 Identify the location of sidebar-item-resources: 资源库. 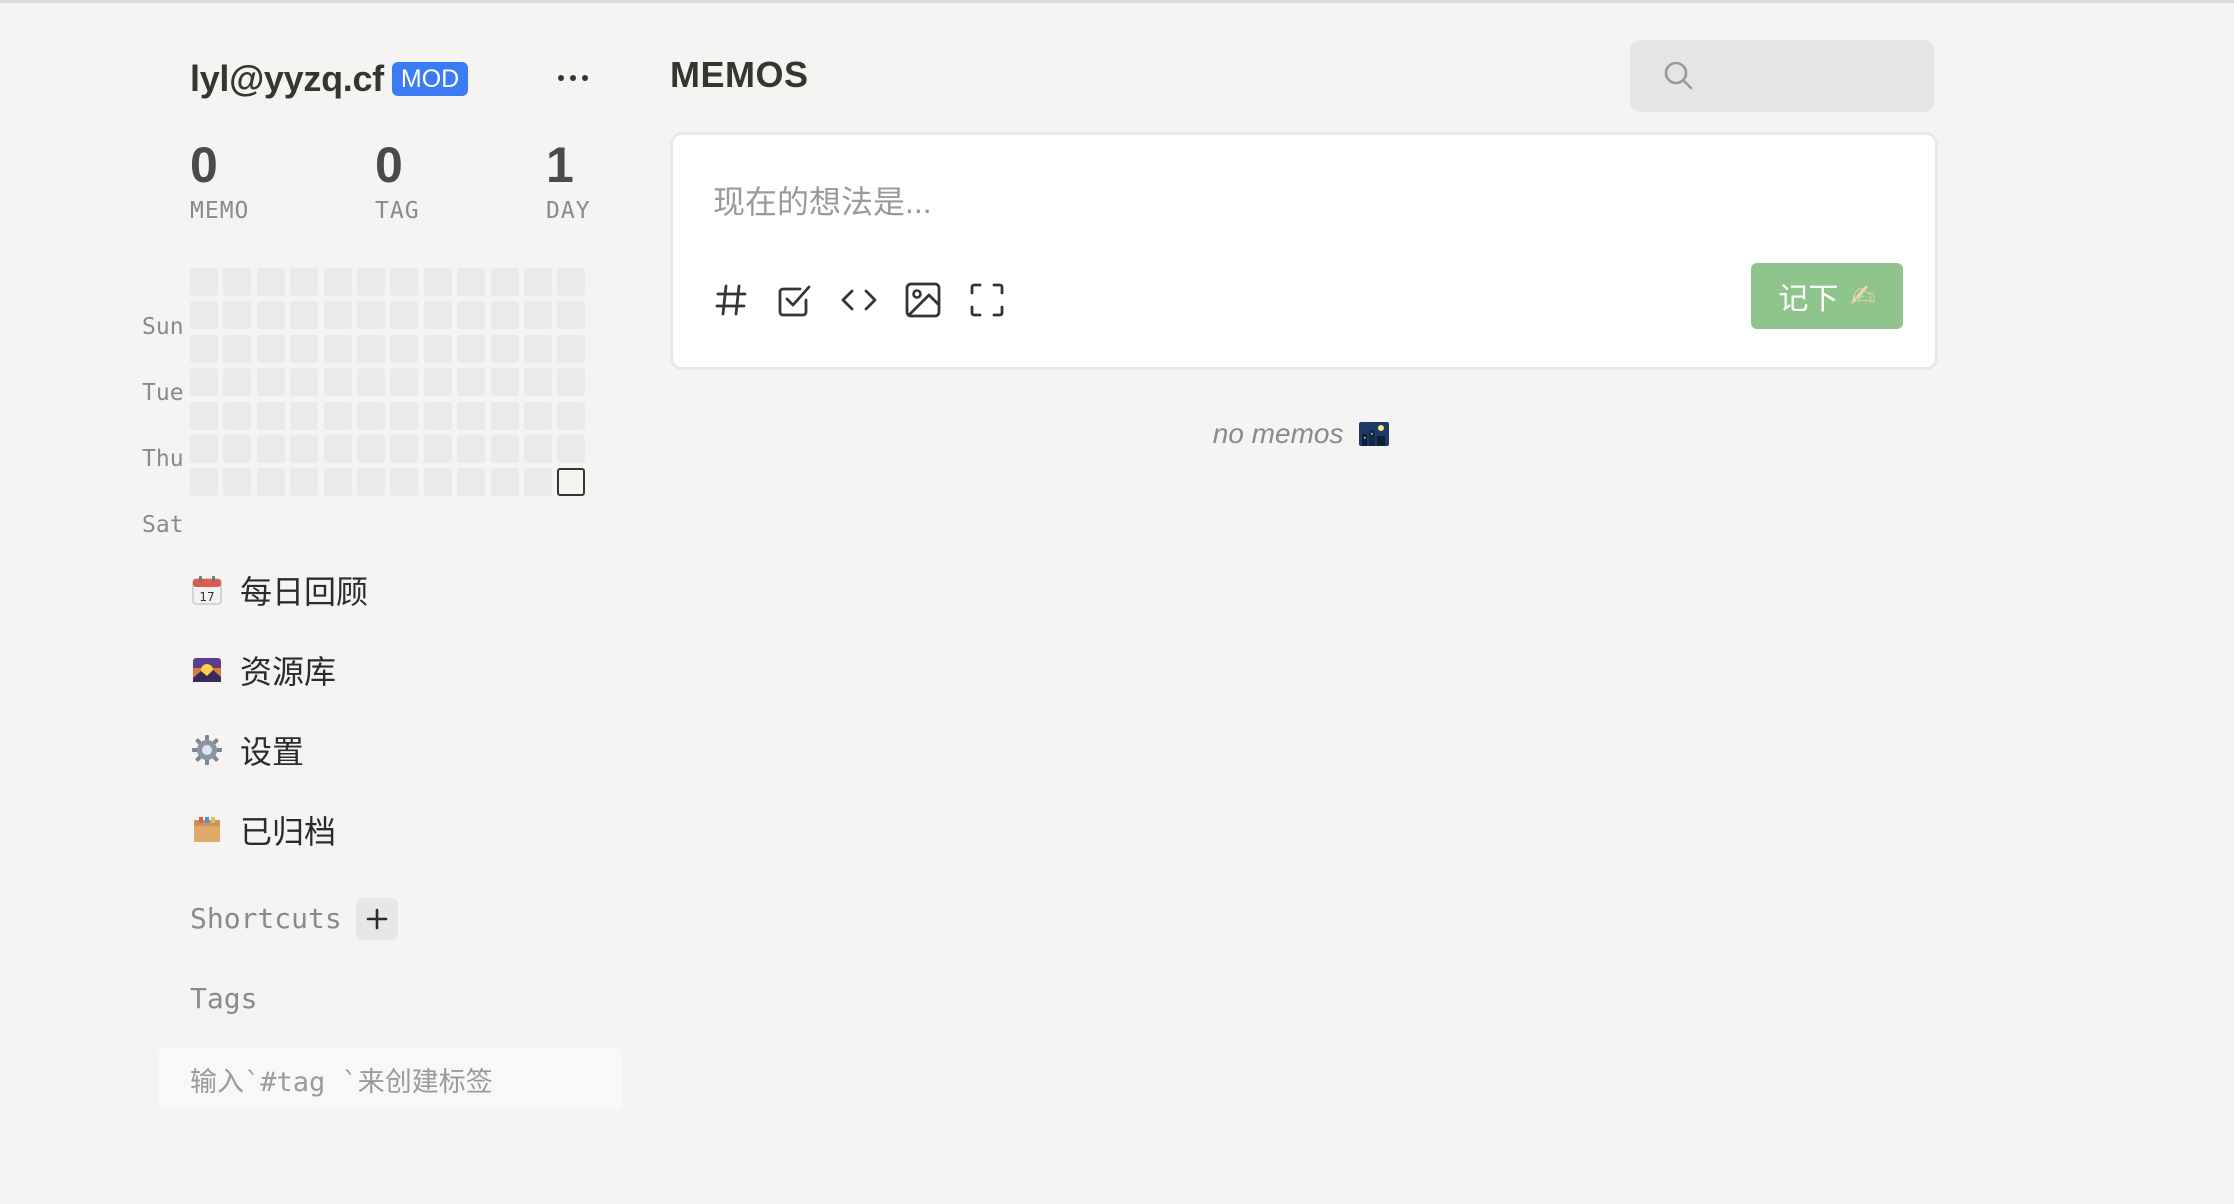
(390, 670).